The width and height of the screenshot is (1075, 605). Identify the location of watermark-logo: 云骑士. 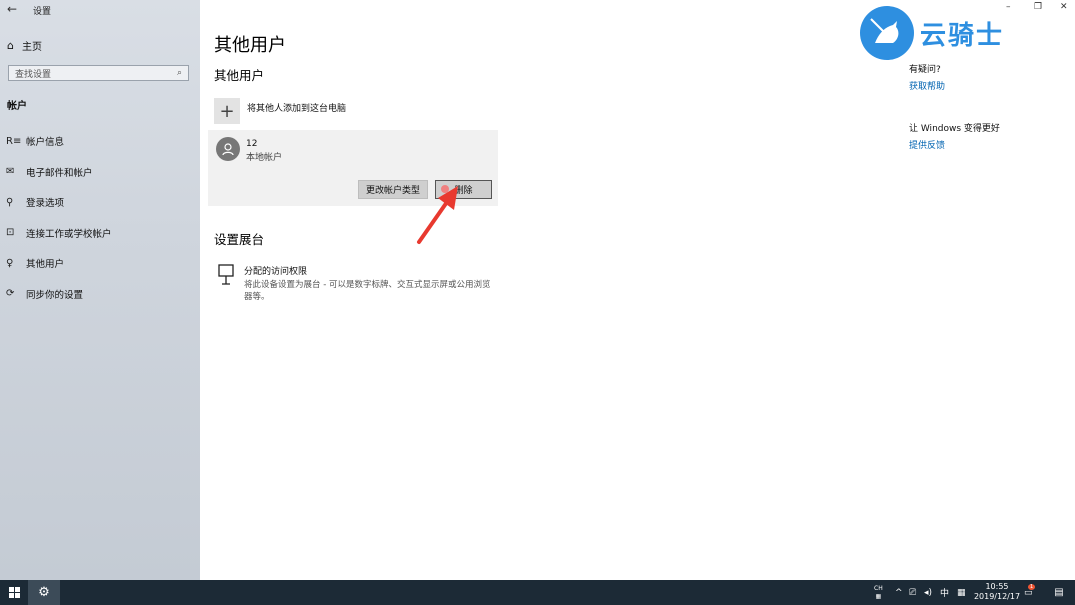
(932, 33).